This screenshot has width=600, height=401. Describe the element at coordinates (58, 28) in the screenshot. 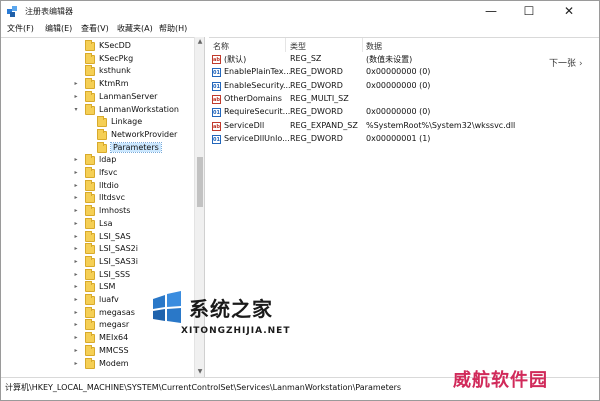

I see `menu-edit: 编辑(E)` at that location.